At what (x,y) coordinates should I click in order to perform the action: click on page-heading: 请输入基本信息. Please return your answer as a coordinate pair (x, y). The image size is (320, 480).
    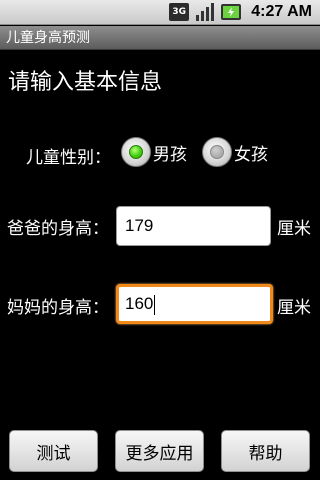
    Looking at the image, I should click on (85, 82).